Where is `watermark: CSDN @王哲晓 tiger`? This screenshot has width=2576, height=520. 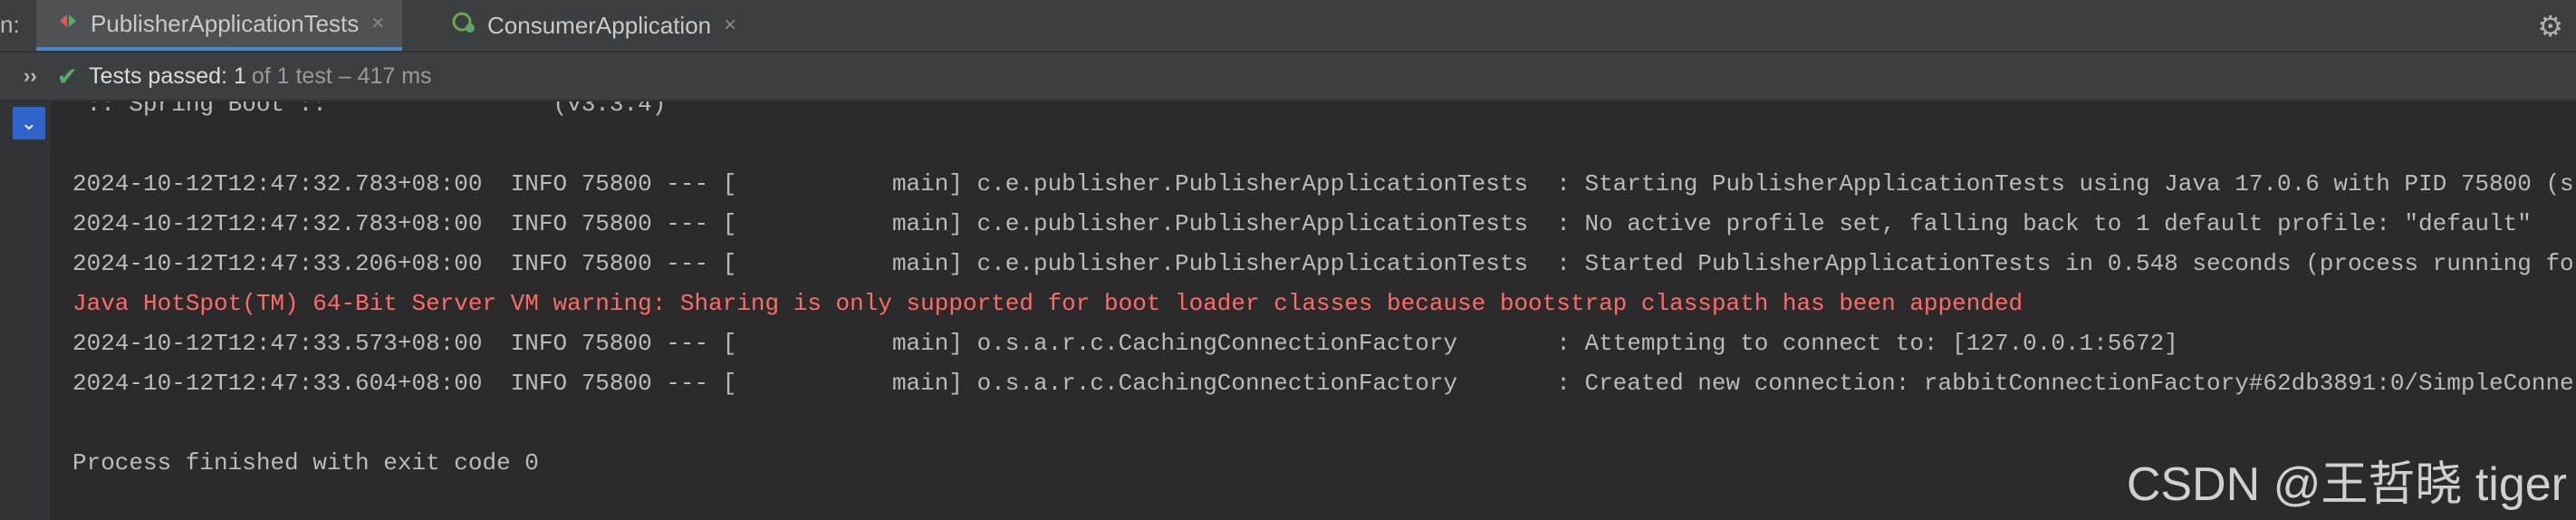
watermark: CSDN @王哲晓 tiger is located at coordinates (2346, 484).